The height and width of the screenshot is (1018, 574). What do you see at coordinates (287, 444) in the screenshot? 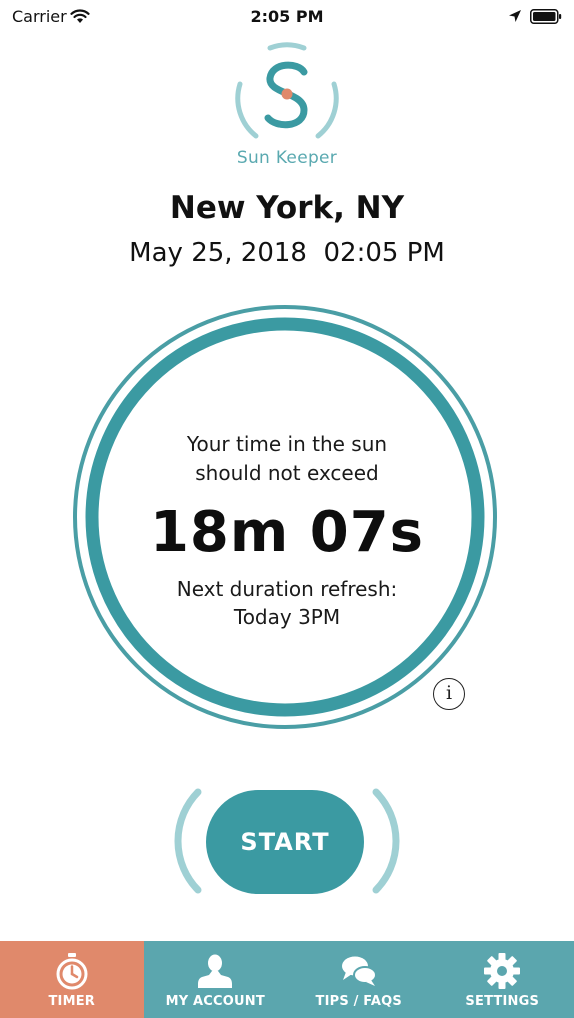
I see `limit-caption-line1: Your time in the sun` at bounding box center [287, 444].